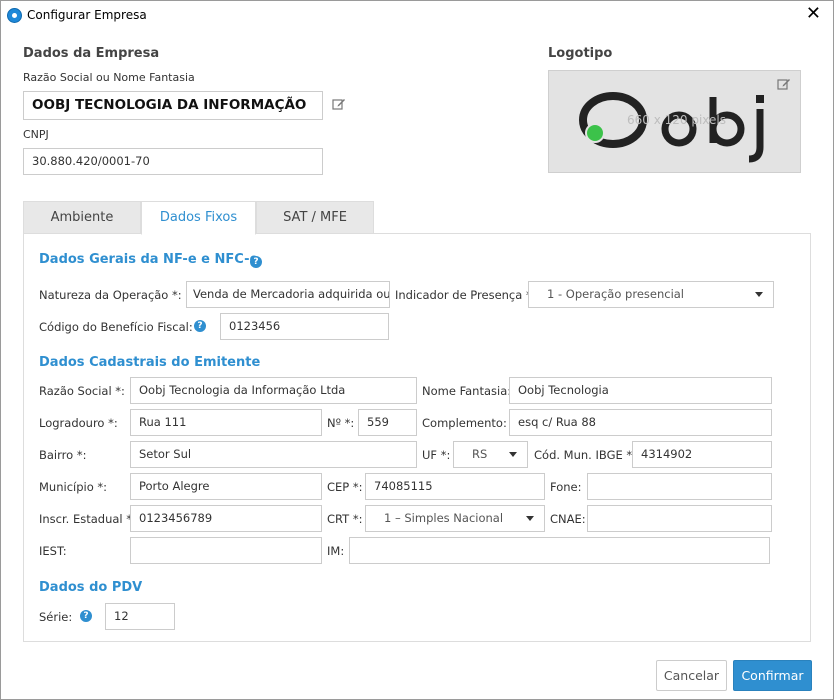 This screenshot has width=834, height=700. I want to click on emitente-section-title: Dados Cadastrais do Emitente, so click(150, 362).